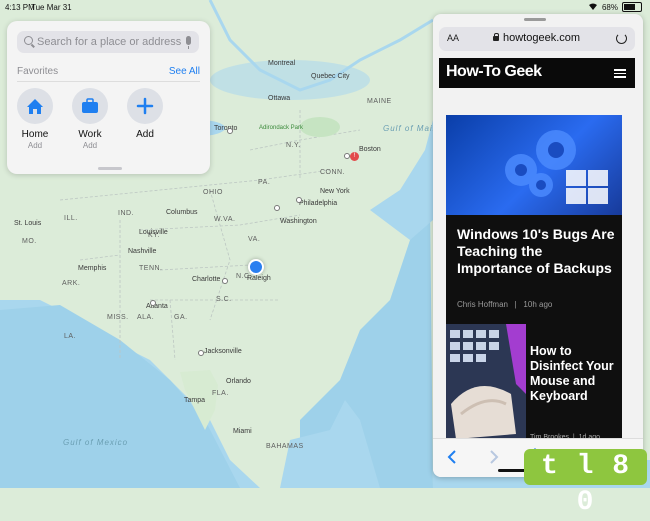 The image size is (650, 521). What do you see at coordinates (226, 128) in the screenshot?
I see `map-city-label: Toronto` at bounding box center [226, 128].